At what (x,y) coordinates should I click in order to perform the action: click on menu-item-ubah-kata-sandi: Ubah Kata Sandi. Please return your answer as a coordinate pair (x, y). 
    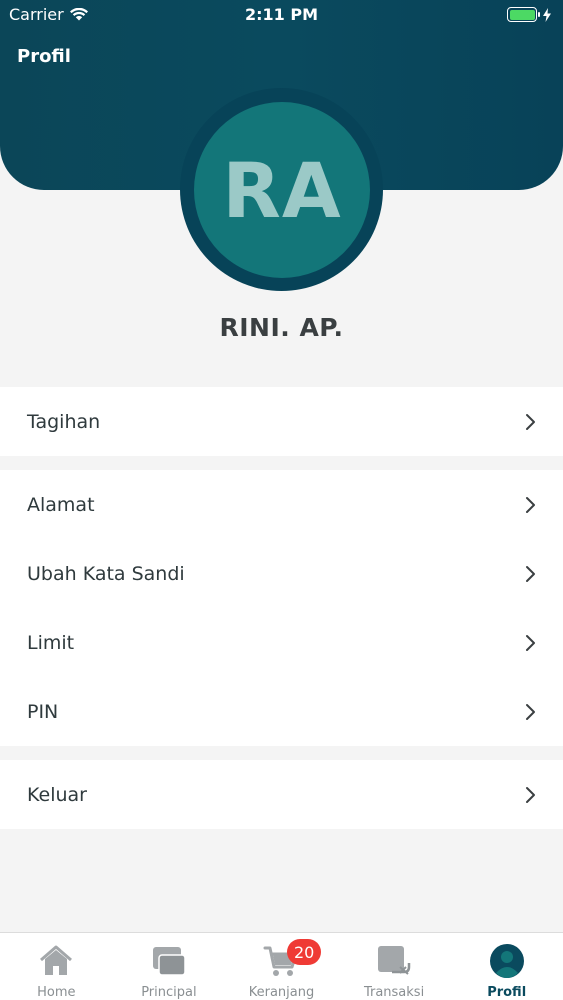
    Looking at the image, I should click on (281, 573).